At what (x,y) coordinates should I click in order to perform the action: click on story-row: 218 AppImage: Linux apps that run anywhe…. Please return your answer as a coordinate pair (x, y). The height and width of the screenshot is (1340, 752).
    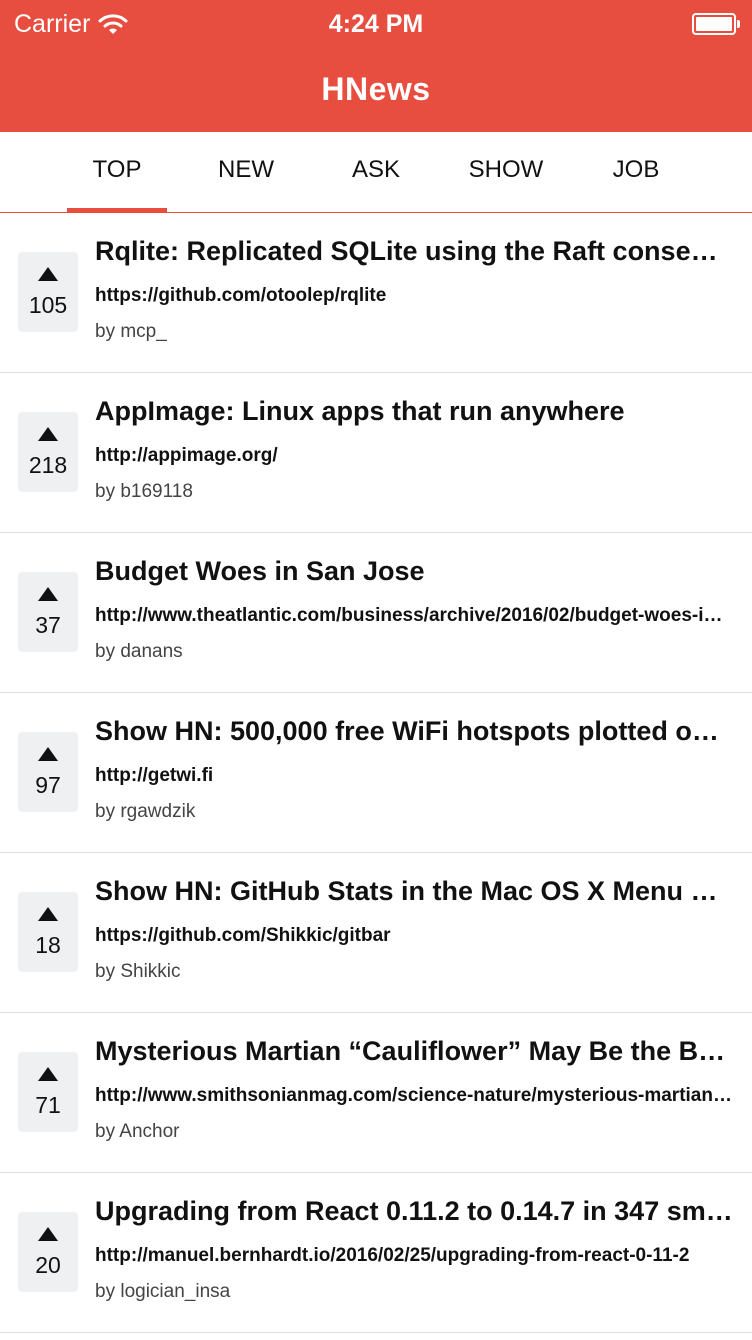
    Looking at the image, I should click on (376, 453).